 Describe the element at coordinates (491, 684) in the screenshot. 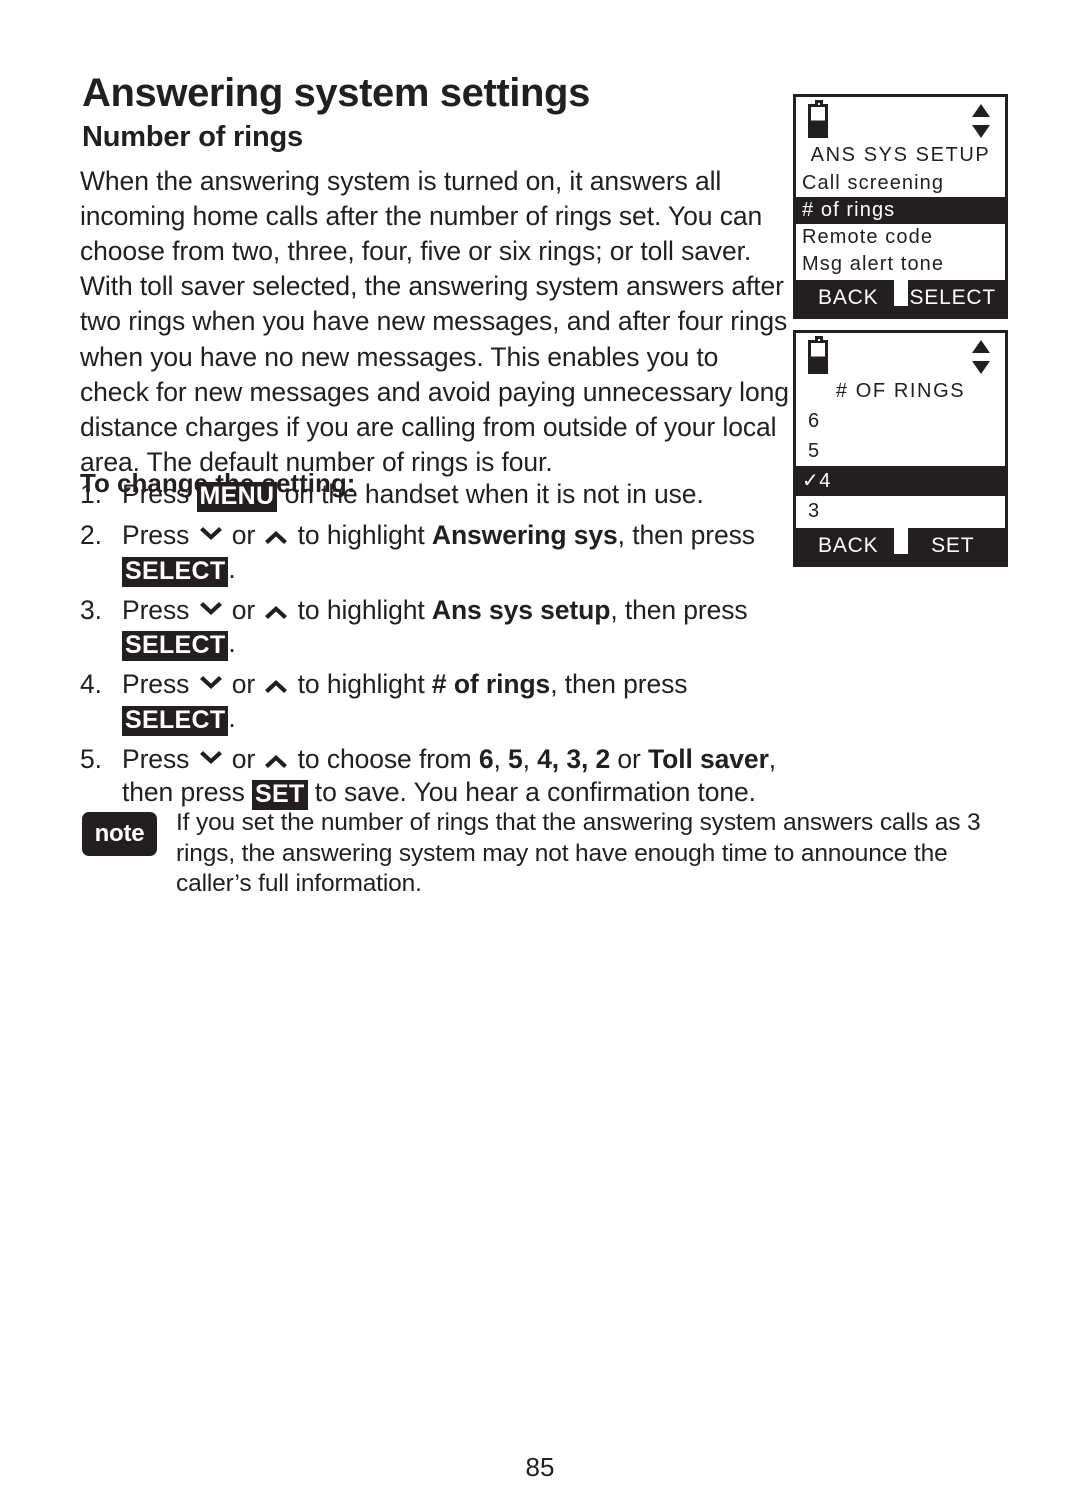

I see `step-emphasis: # of rings` at that location.